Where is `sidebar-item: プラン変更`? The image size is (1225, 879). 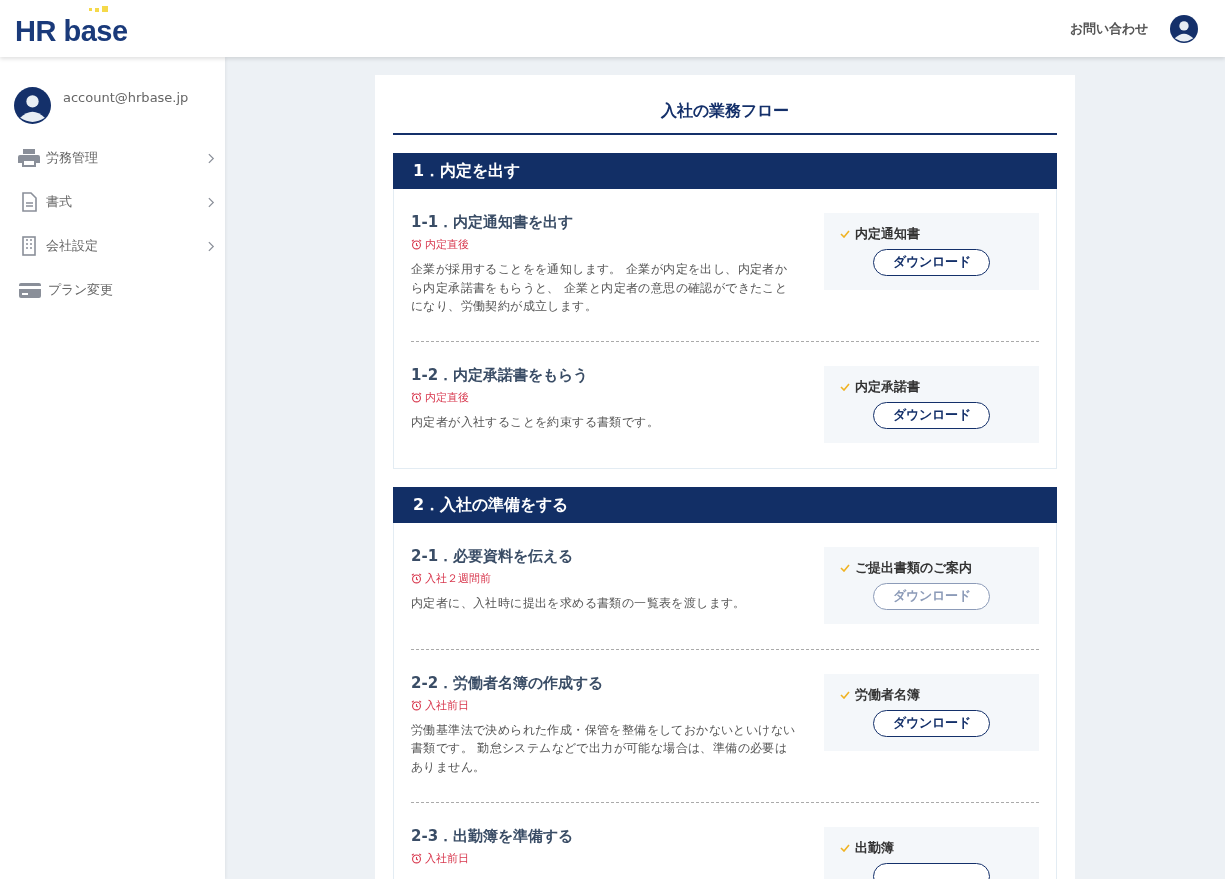
sidebar-item: プラン変更 is located at coordinates (119, 290).